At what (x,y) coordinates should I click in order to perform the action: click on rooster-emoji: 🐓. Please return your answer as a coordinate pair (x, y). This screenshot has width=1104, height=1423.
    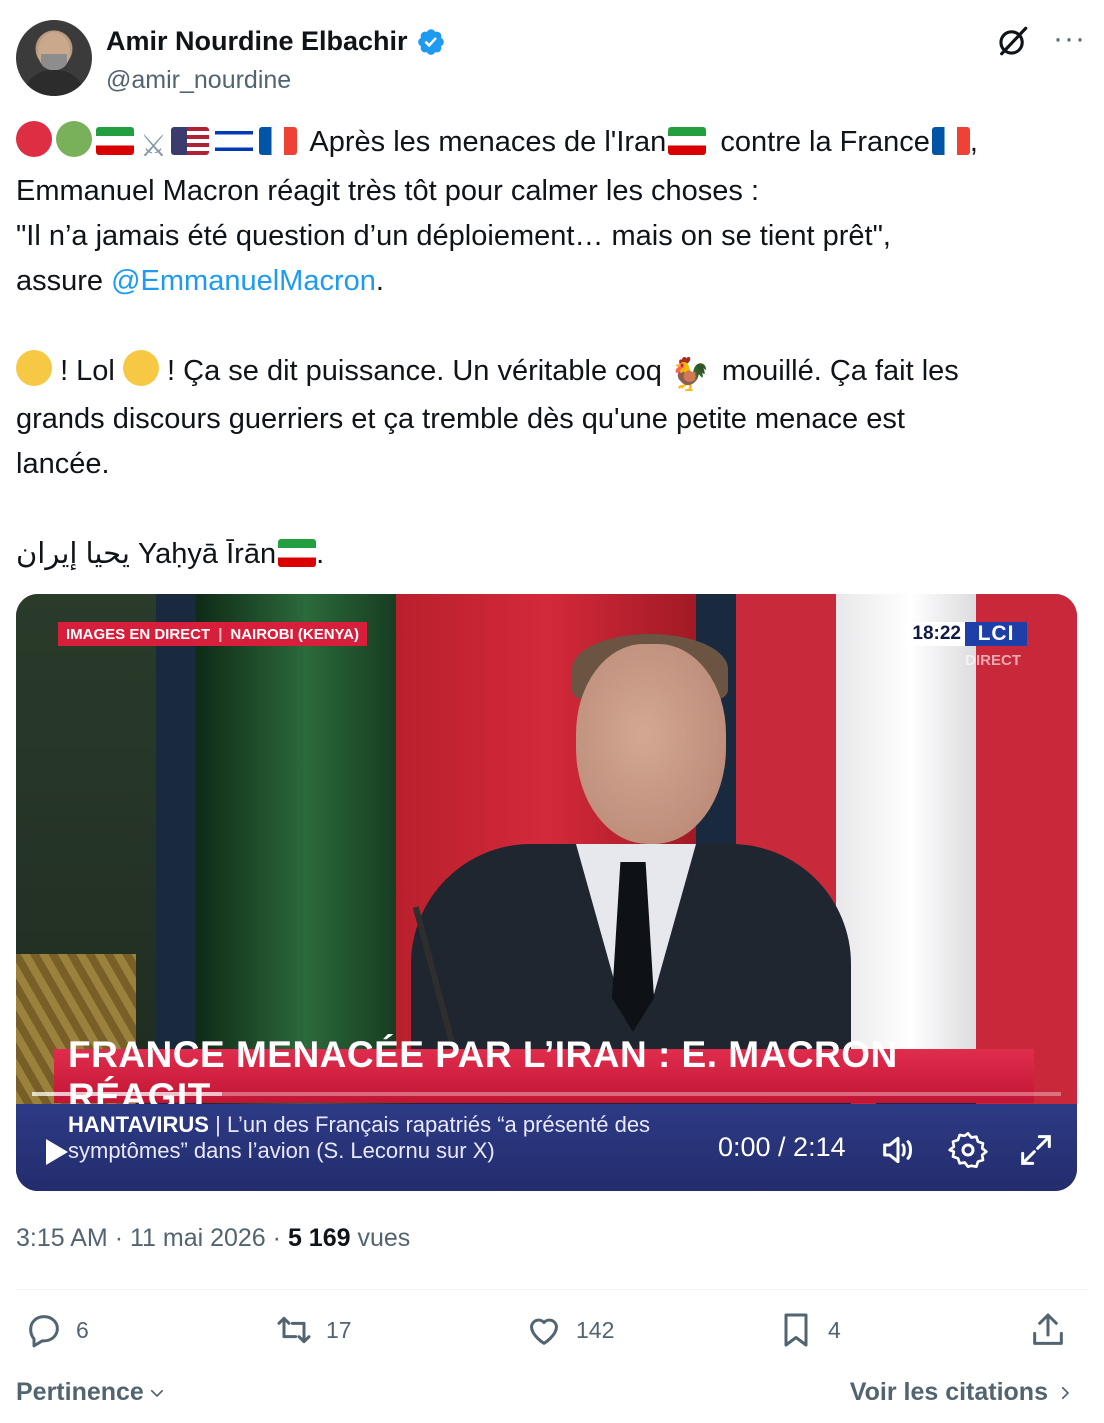
    Looking at the image, I should click on (689, 374).